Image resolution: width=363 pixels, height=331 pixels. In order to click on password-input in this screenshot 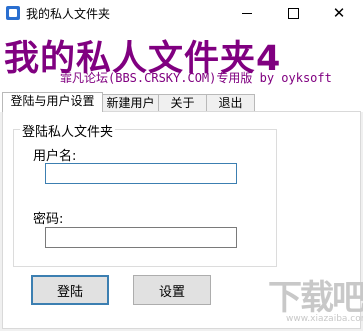, I will do `click(141, 237)`.